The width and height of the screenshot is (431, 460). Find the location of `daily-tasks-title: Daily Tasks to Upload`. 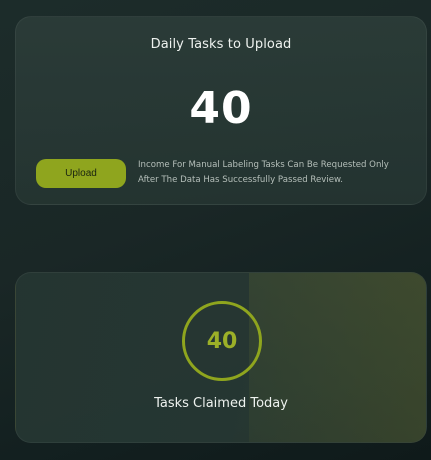

daily-tasks-title: Daily Tasks to Upload is located at coordinates (221, 44).